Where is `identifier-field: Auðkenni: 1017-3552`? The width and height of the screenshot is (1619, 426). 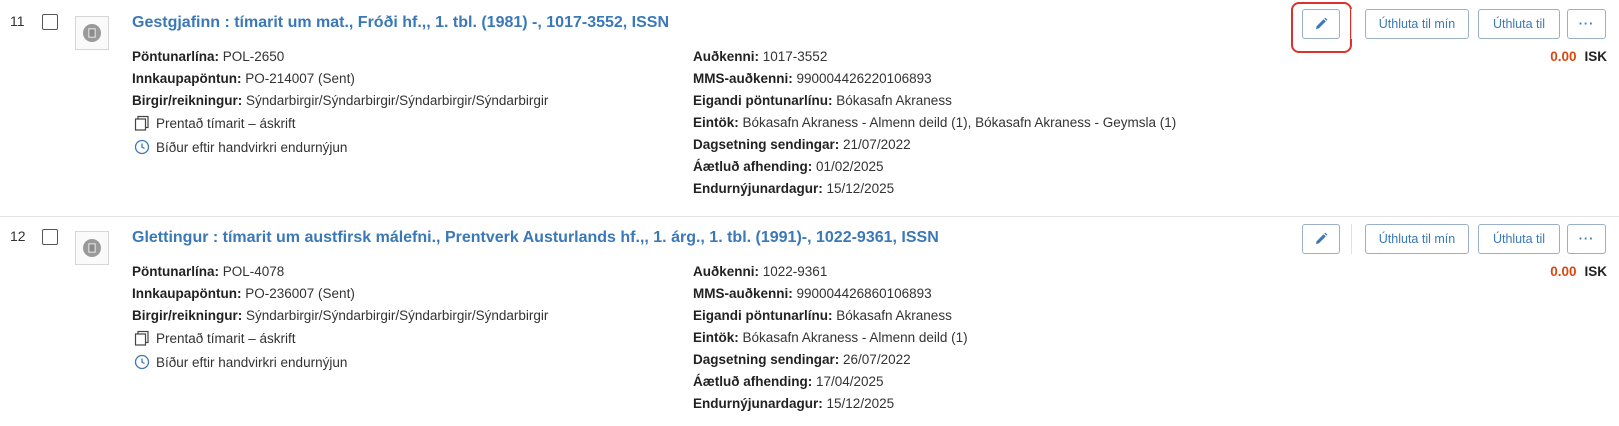 identifier-field: Auðkenni: 1017-3552 is located at coordinates (760, 56).